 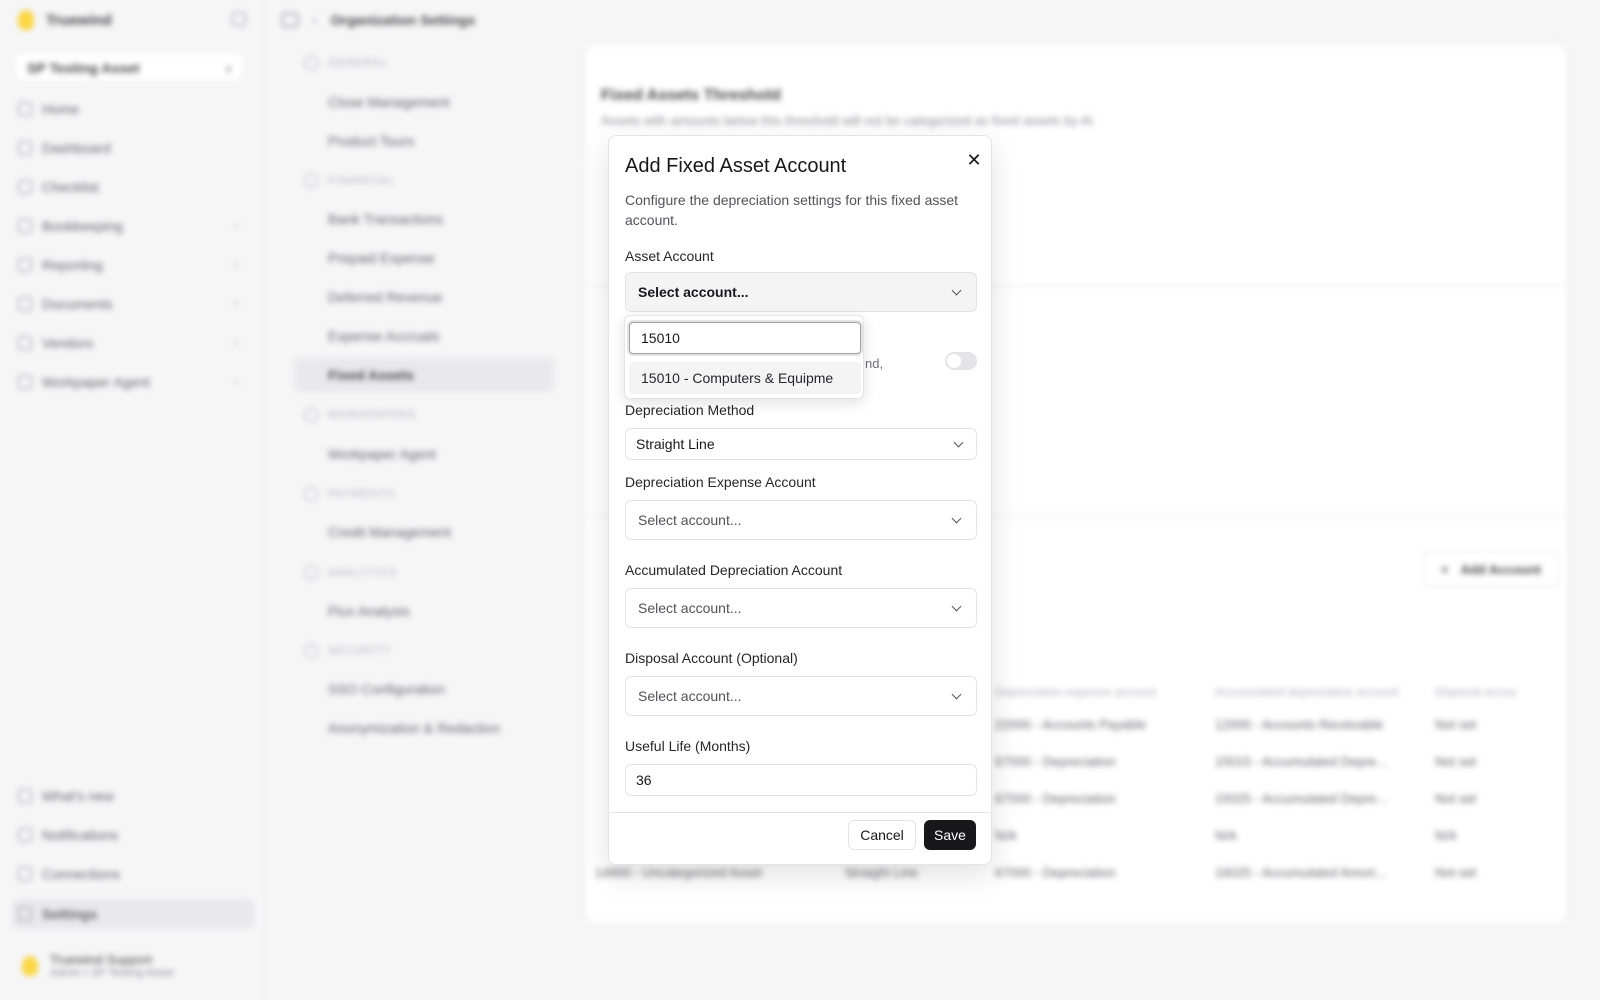 What do you see at coordinates (961, 361) in the screenshot?
I see `toggle-switch` at bounding box center [961, 361].